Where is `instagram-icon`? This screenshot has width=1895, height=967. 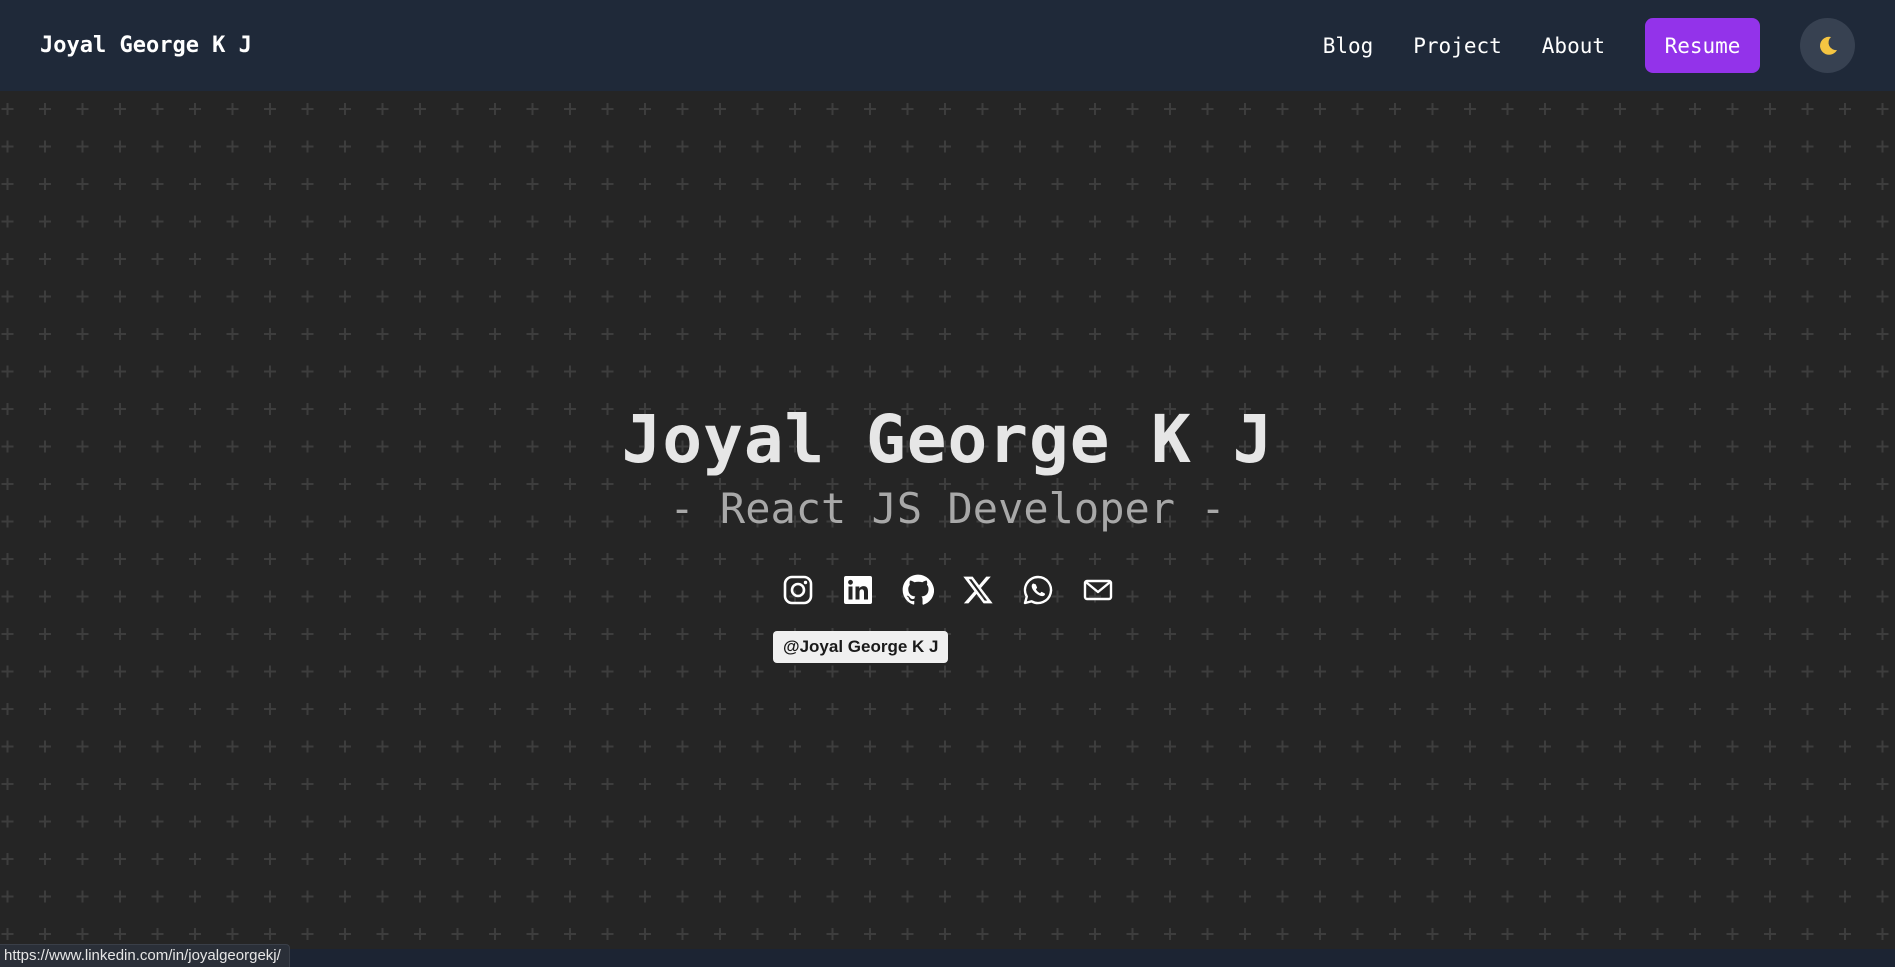
instagram-icon is located at coordinates (798, 590).